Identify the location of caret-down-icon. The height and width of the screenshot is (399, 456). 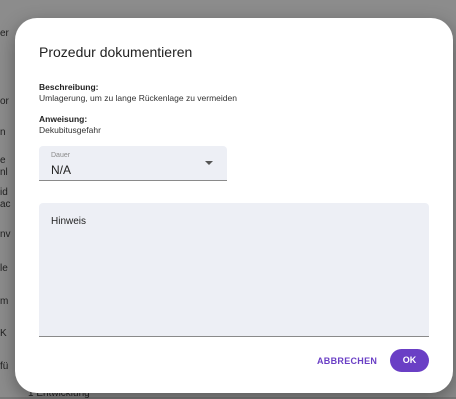
(209, 163).